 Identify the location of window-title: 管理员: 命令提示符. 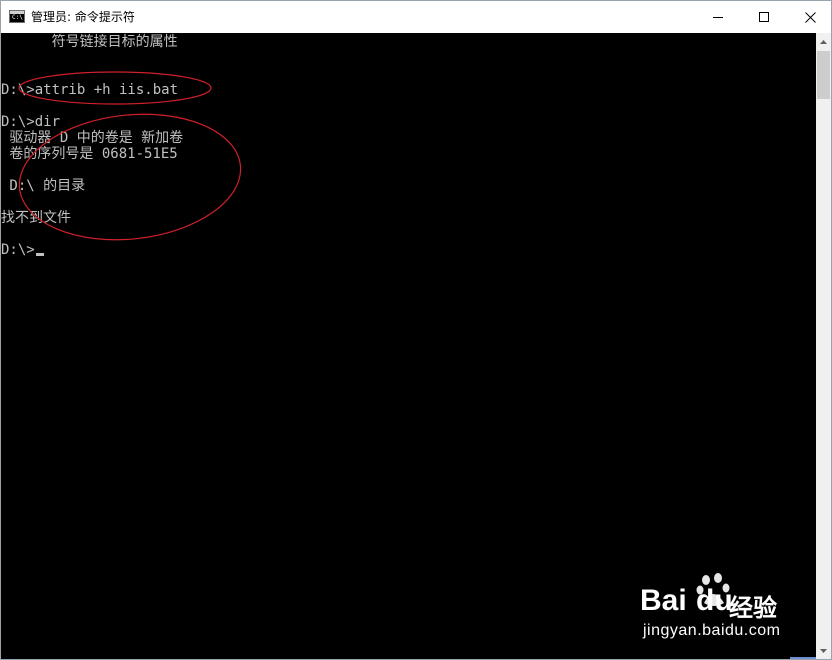
(83, 17).